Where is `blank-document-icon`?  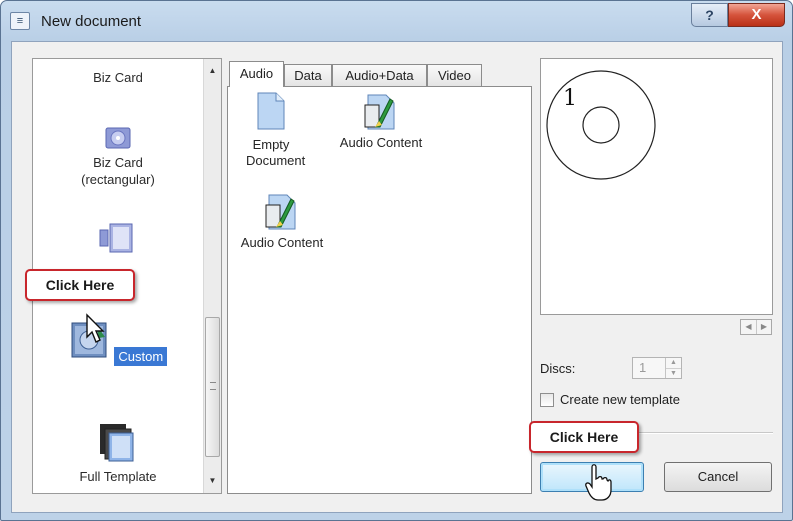
blank-document-icon is located at coordinates (271, 111).